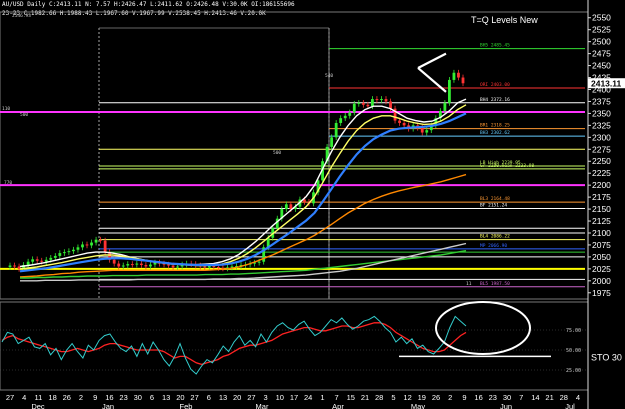 The width and height of the screenshot is (625, 409). What do you see at coordinates (493, 205) in the screenshot?
I see `level-label: BF 2151.24` at bounding box center [493, 205].